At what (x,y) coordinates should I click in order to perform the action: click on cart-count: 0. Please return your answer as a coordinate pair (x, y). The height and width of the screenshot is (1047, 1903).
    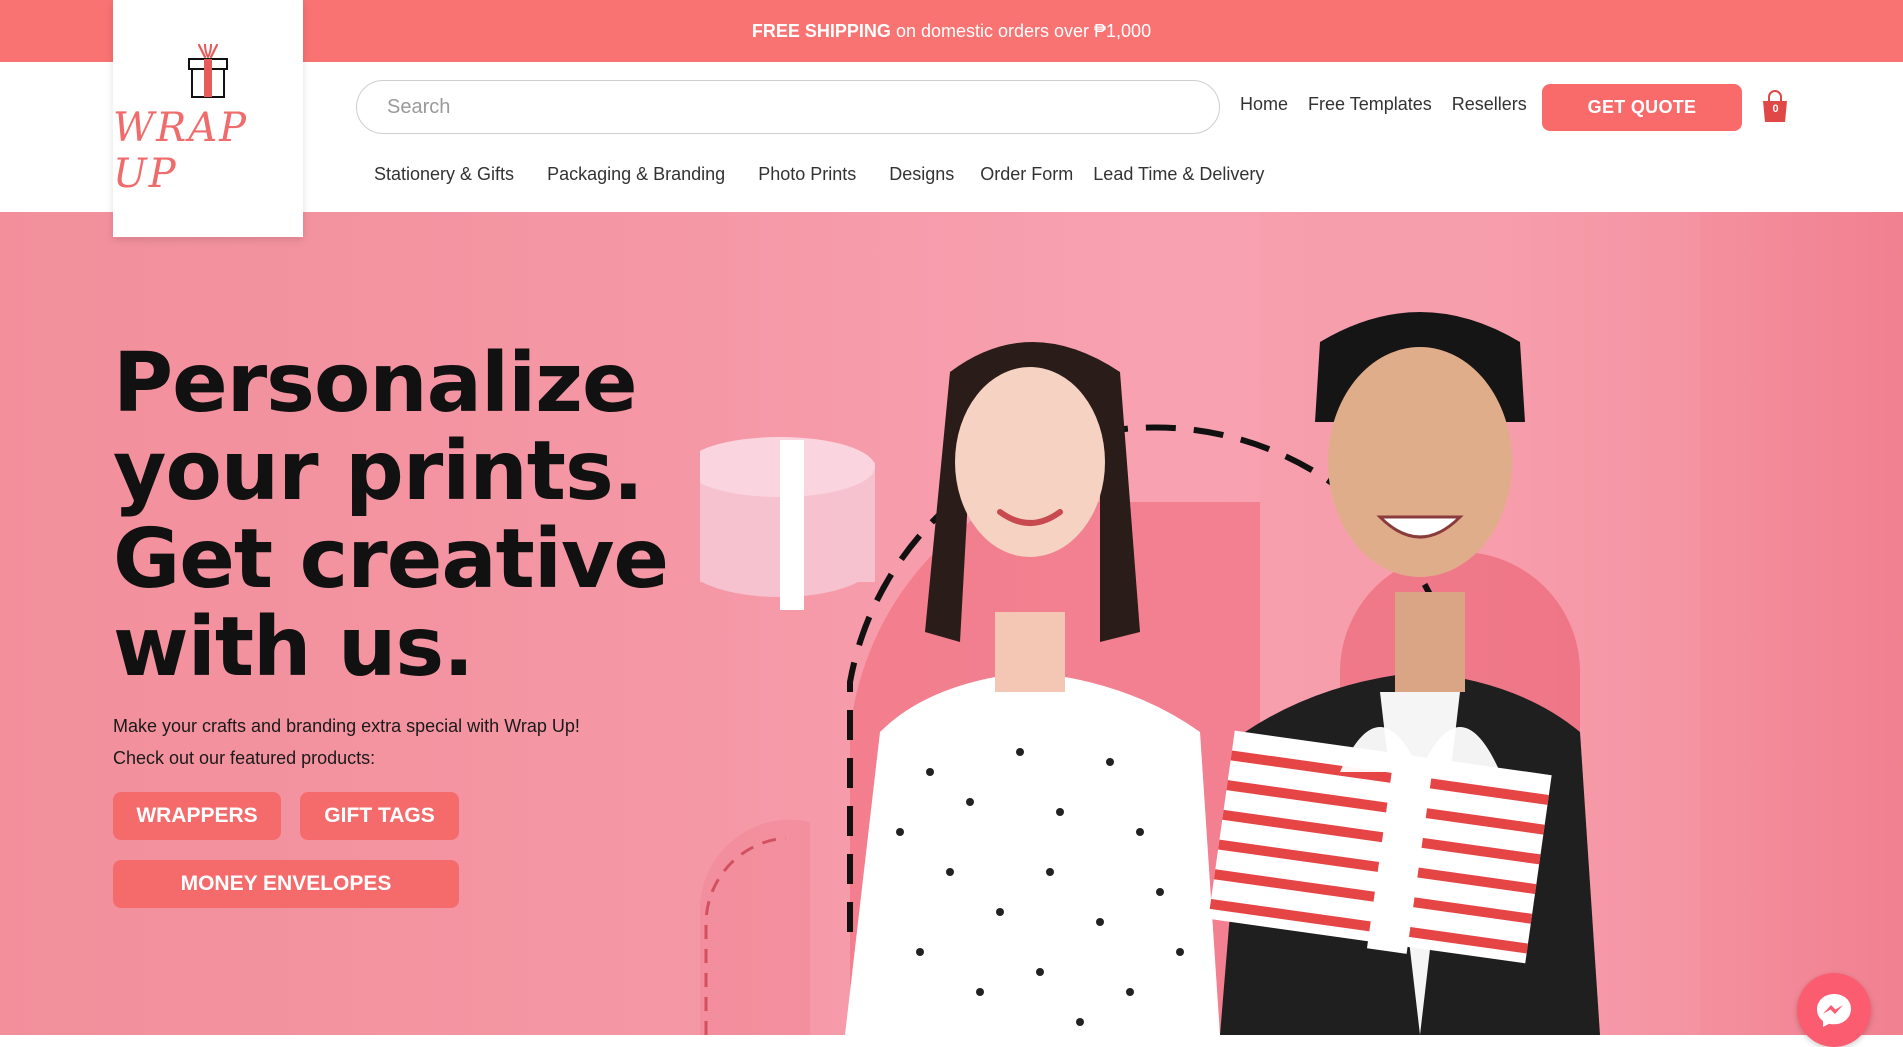
    Looking at the image, I should click on (1775, 109).